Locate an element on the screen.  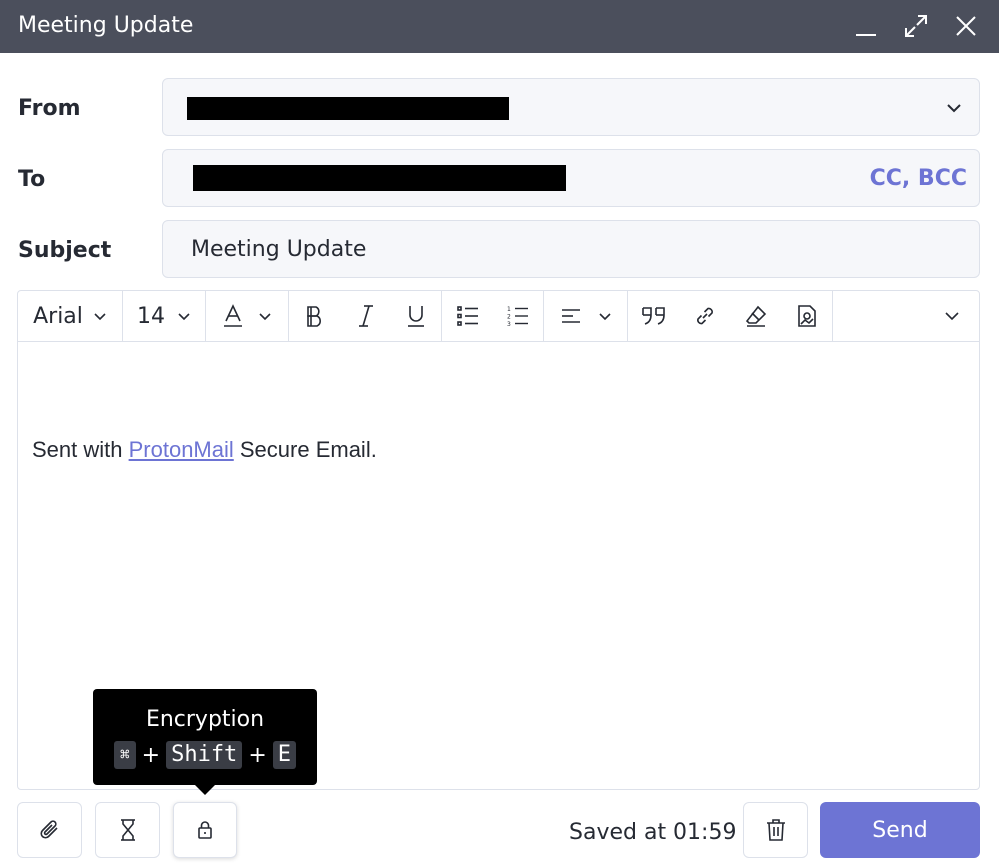
expiration-button is located at coordinates (127, 830).